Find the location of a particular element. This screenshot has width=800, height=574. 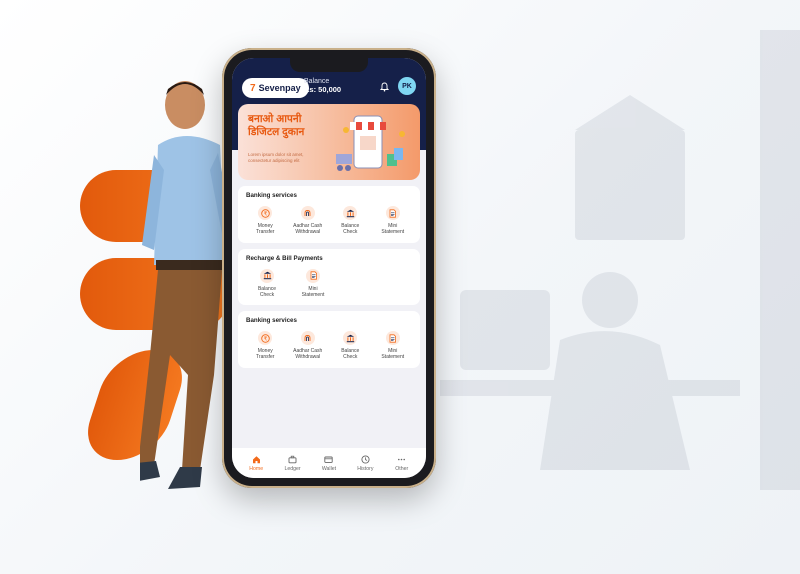

home-icon is located at coordinates (256, 459).